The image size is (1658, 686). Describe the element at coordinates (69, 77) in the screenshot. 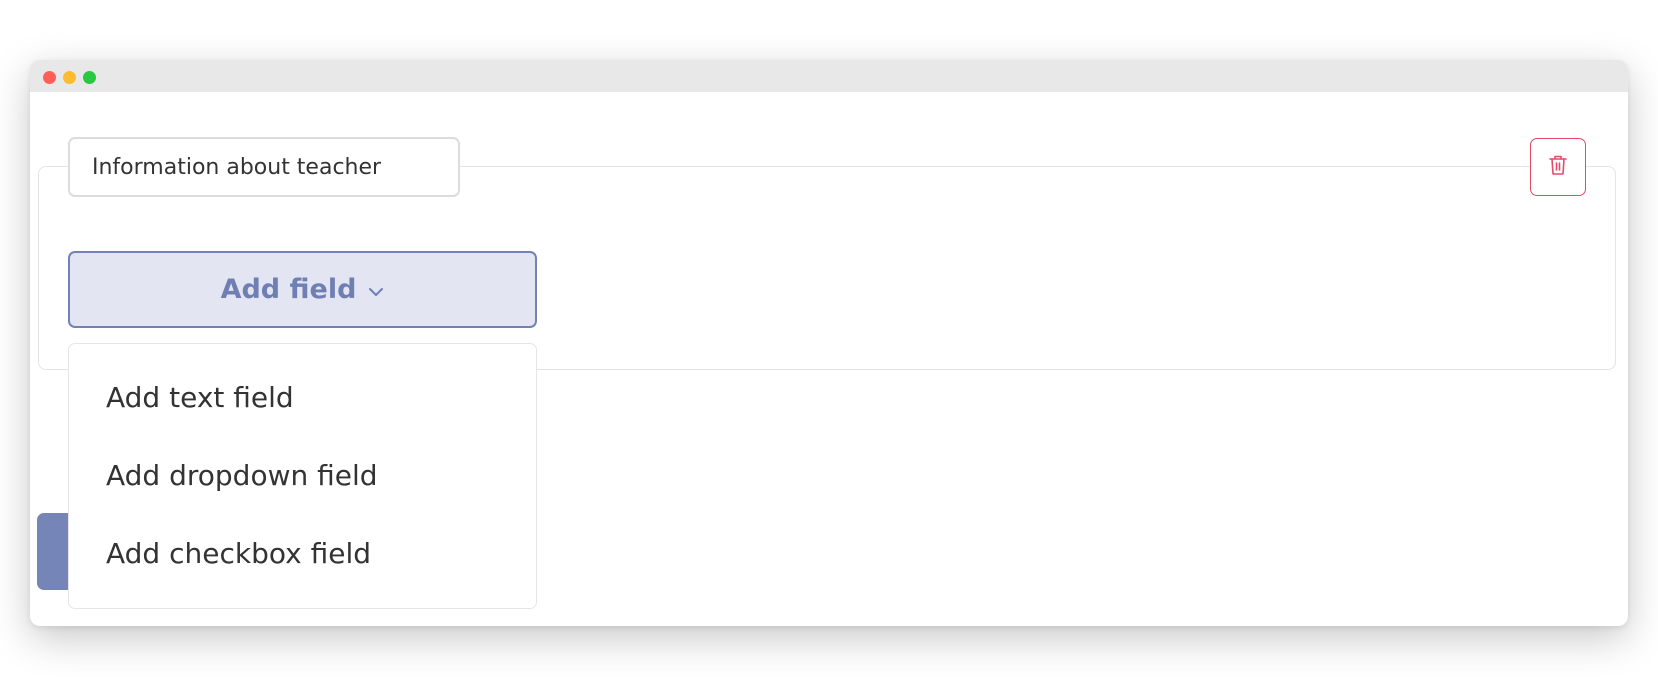

I see `minimize-window-button` at that location.